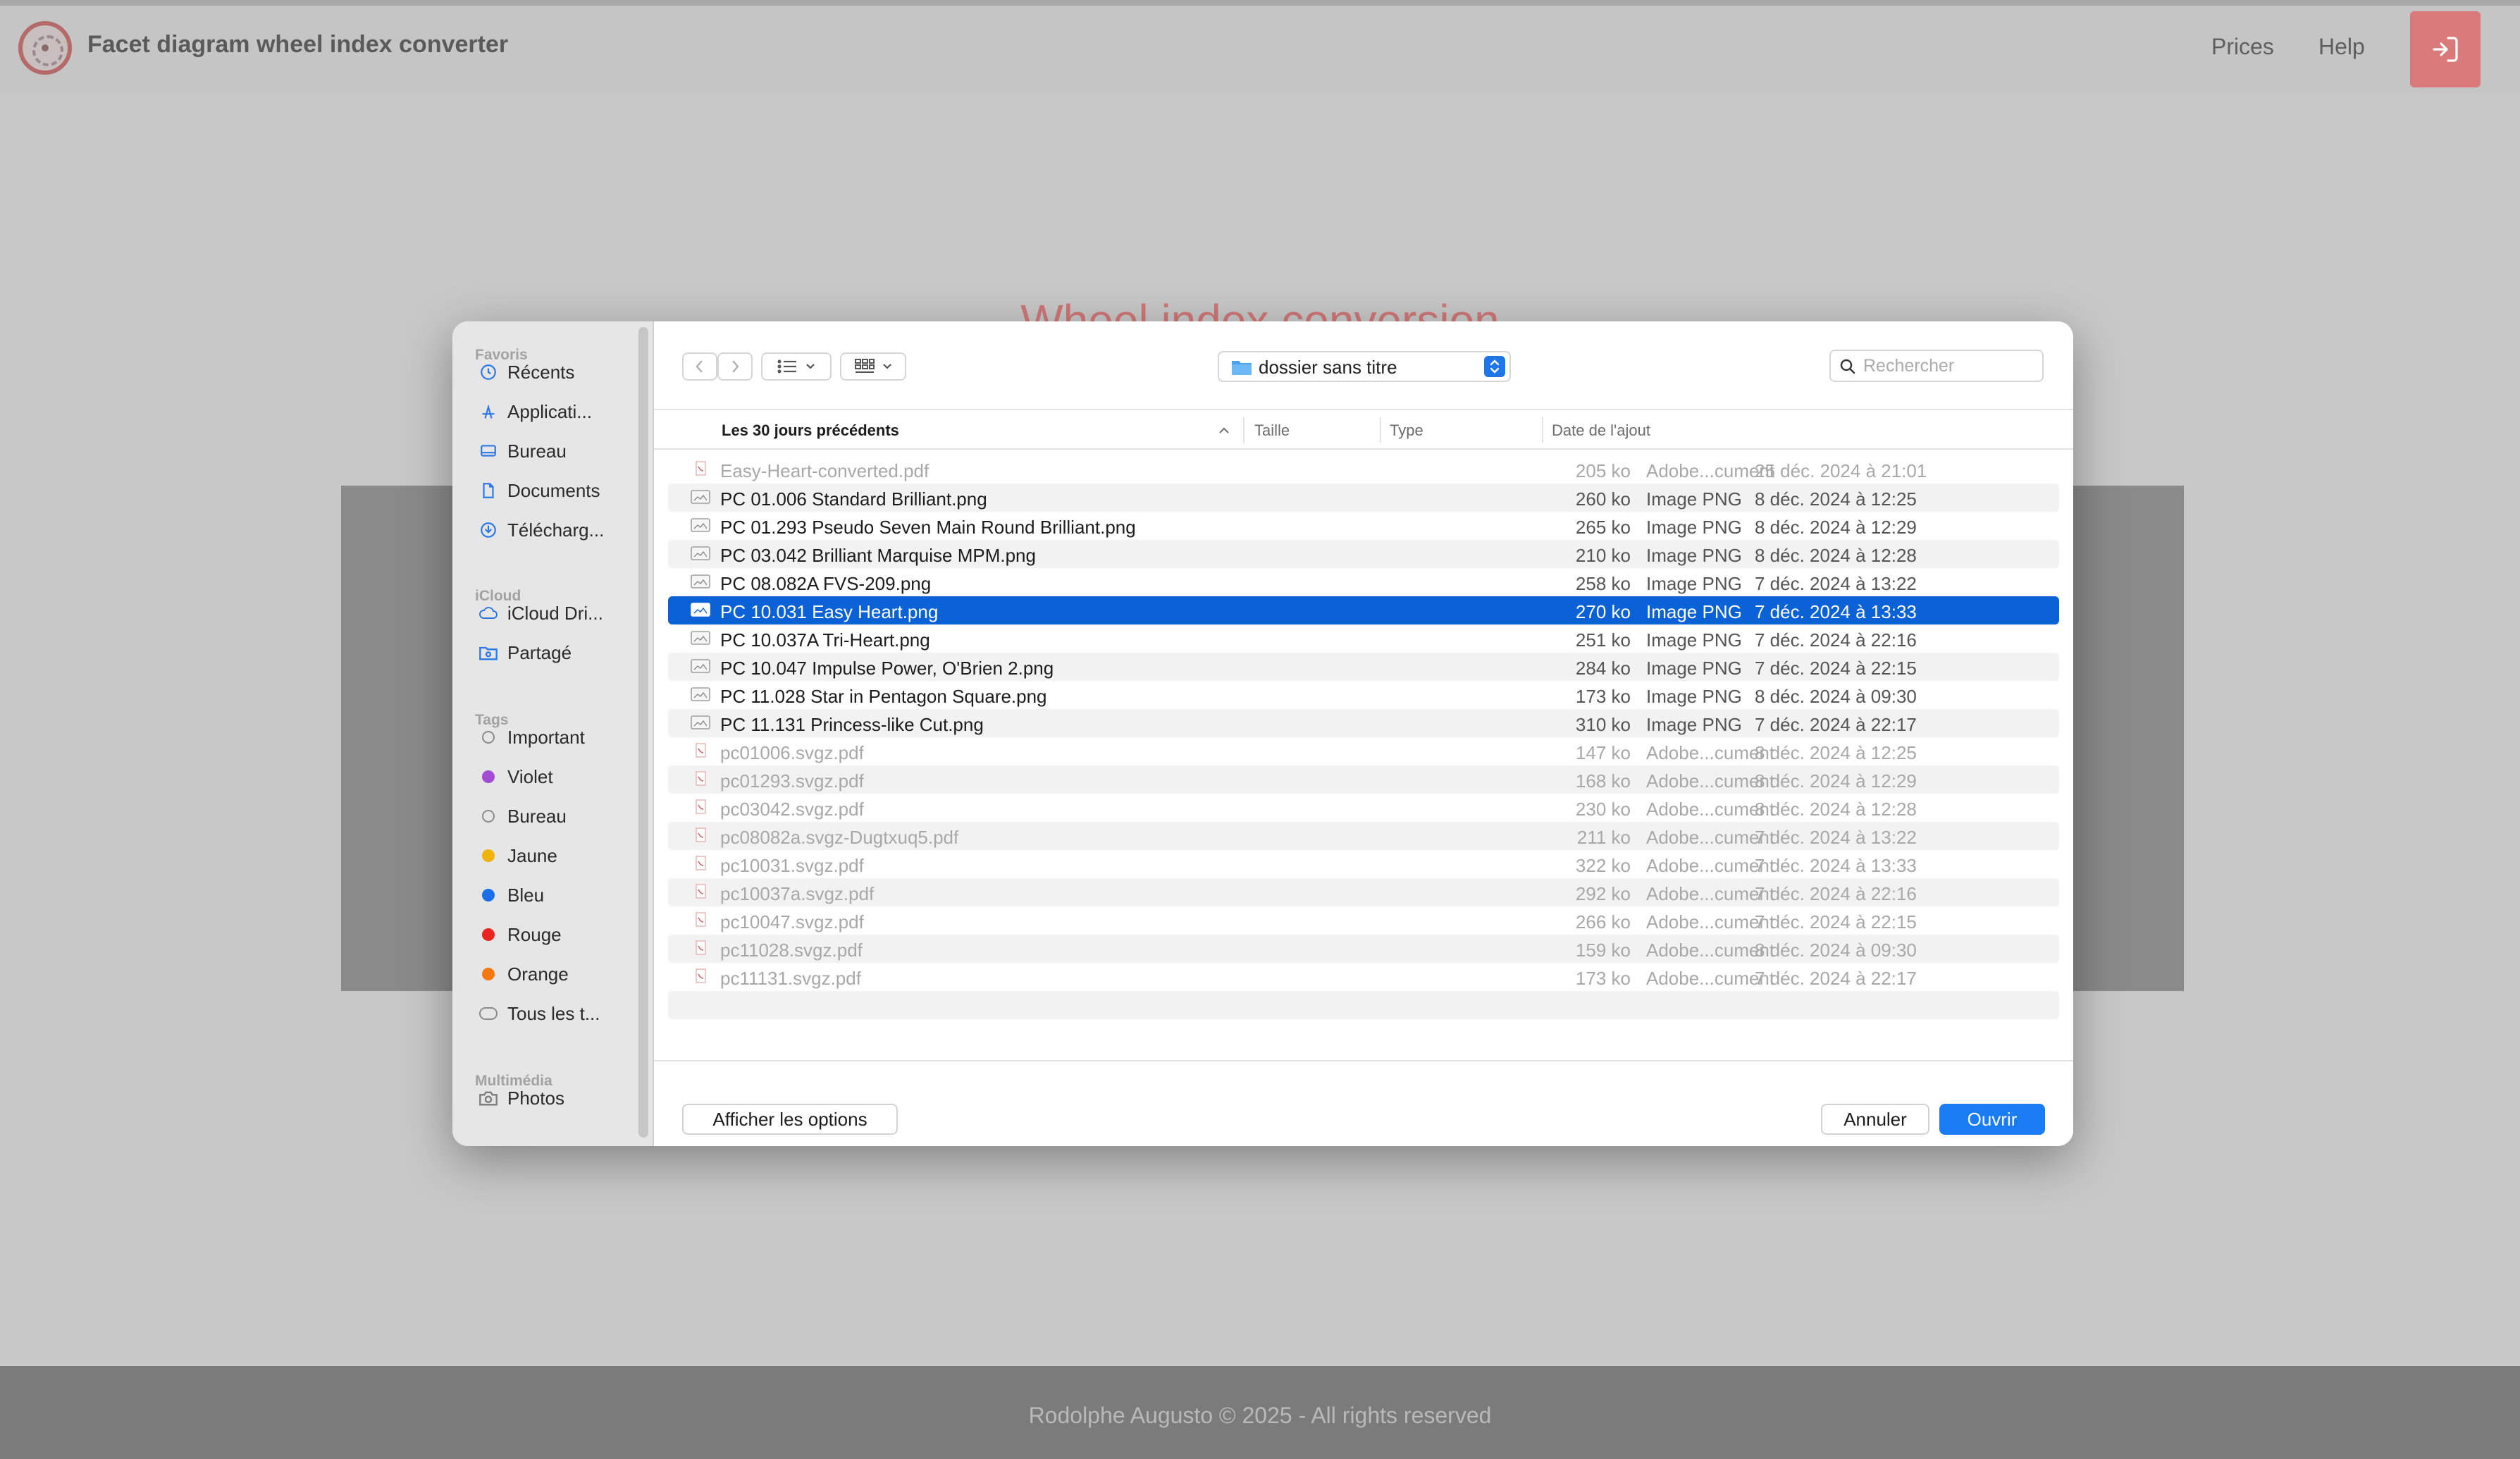 The image size is (2520, 1459). What do you see at coordinates (488, 490) in the screenshot?
I see `document-icon` at bounding box center [488, 490].